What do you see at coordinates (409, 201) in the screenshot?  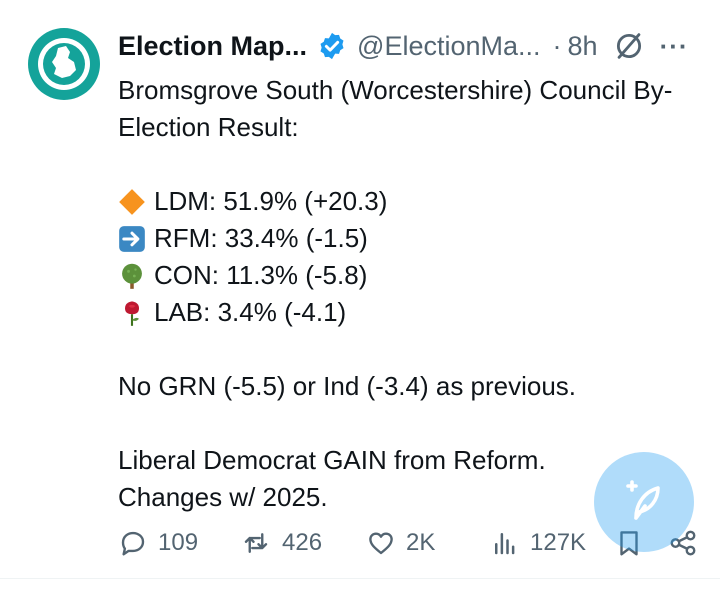 I see `result-row: LDM: 51.9% (+20.3)` at bounding box center [409, 201].